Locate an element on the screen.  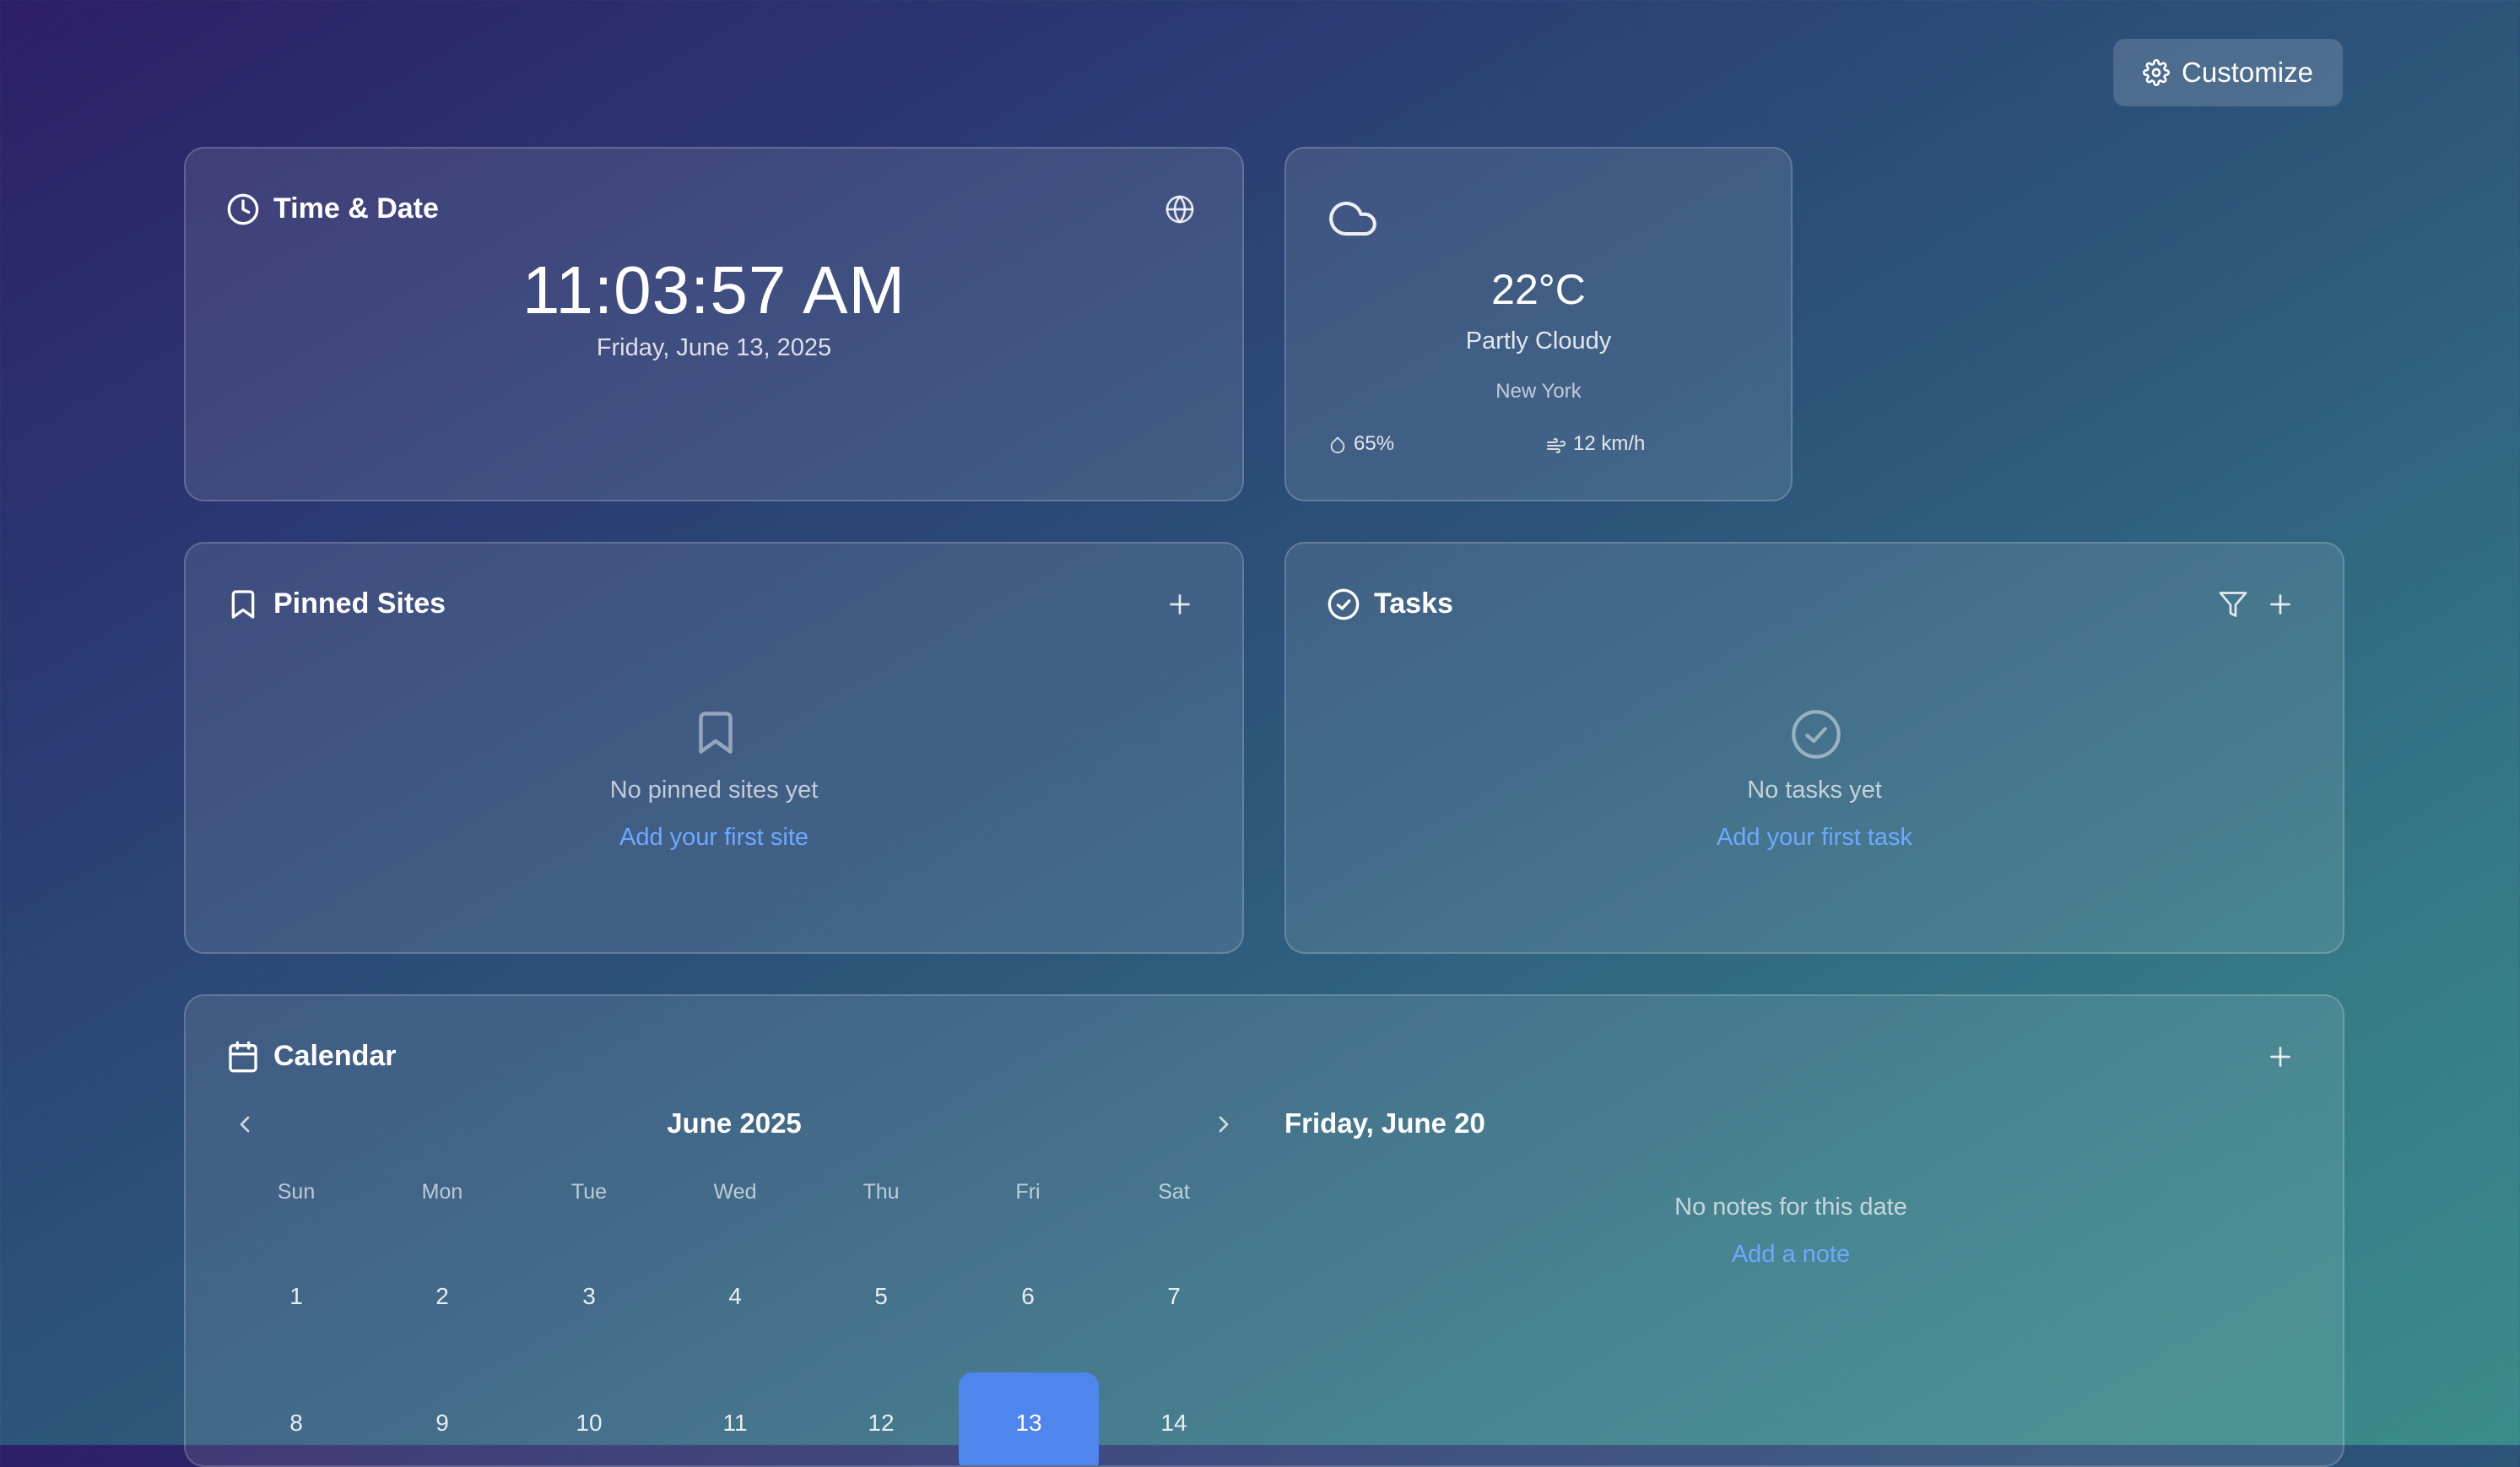
weekday-wed: Wed is located at coordinates (735, 1192).